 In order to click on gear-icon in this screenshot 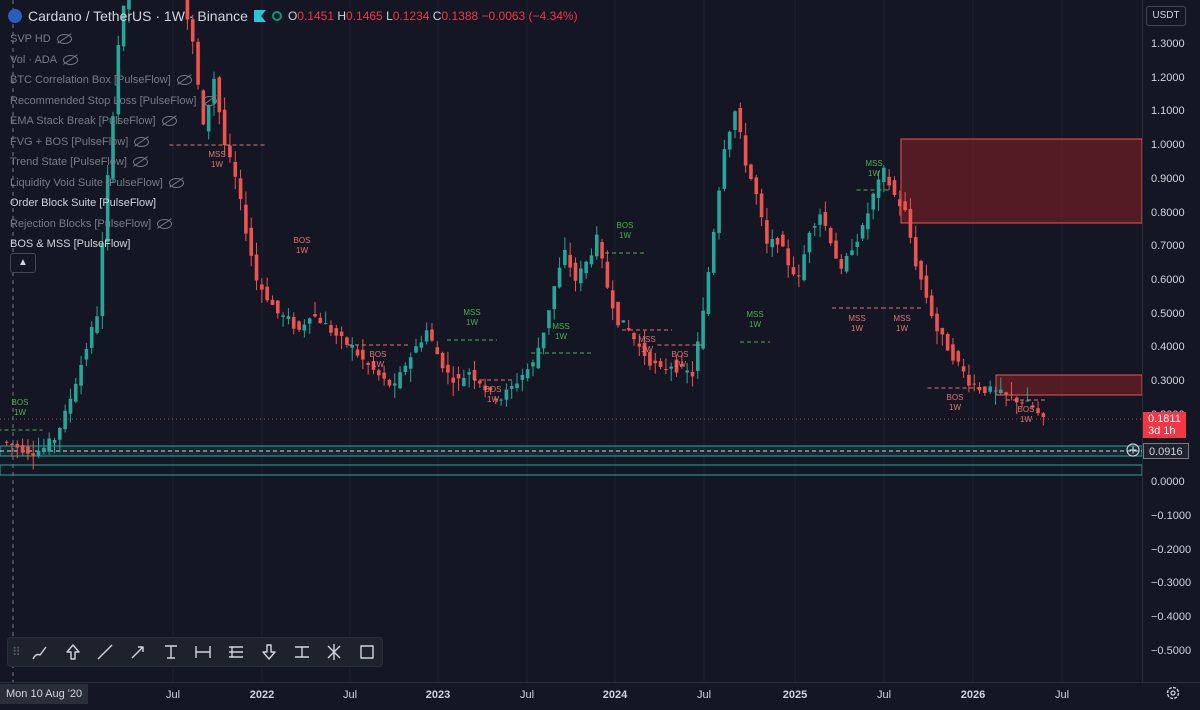, I will do `click(1173, 693)`.